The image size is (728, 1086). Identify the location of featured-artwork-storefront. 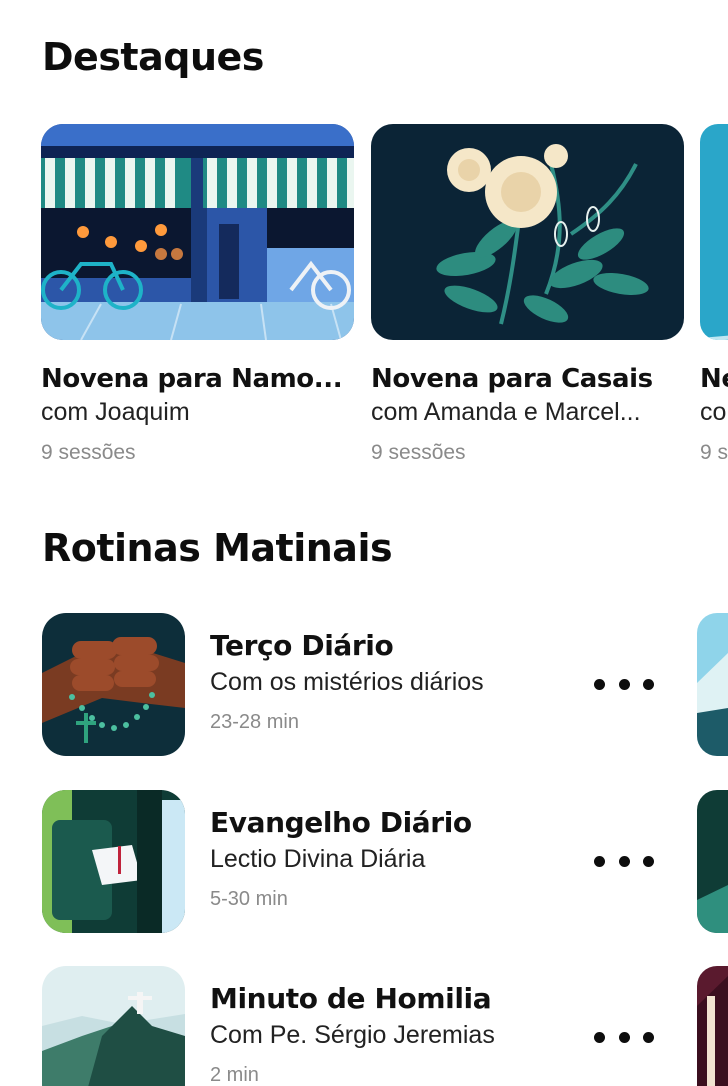
(197, 232).